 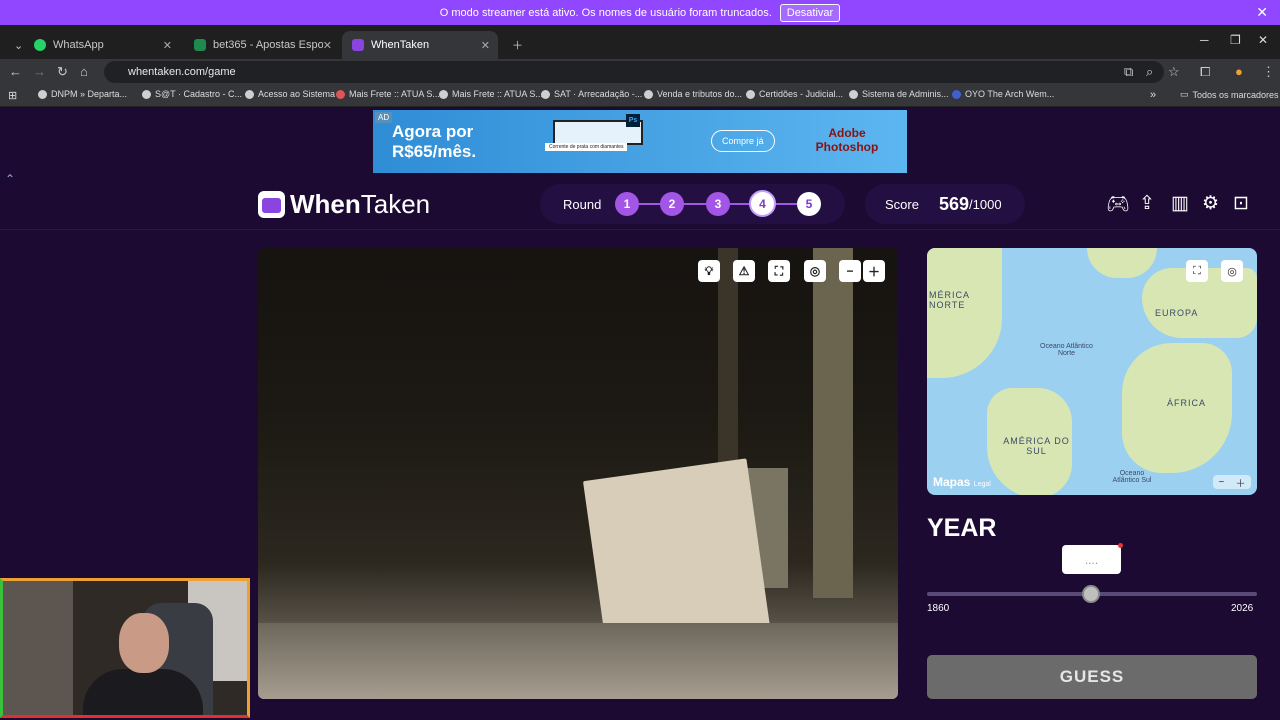 What do you see at coordinates (12, 95) in the screenshot?
I see `apps-icon: ⊞` at bounding box center [12, 95].